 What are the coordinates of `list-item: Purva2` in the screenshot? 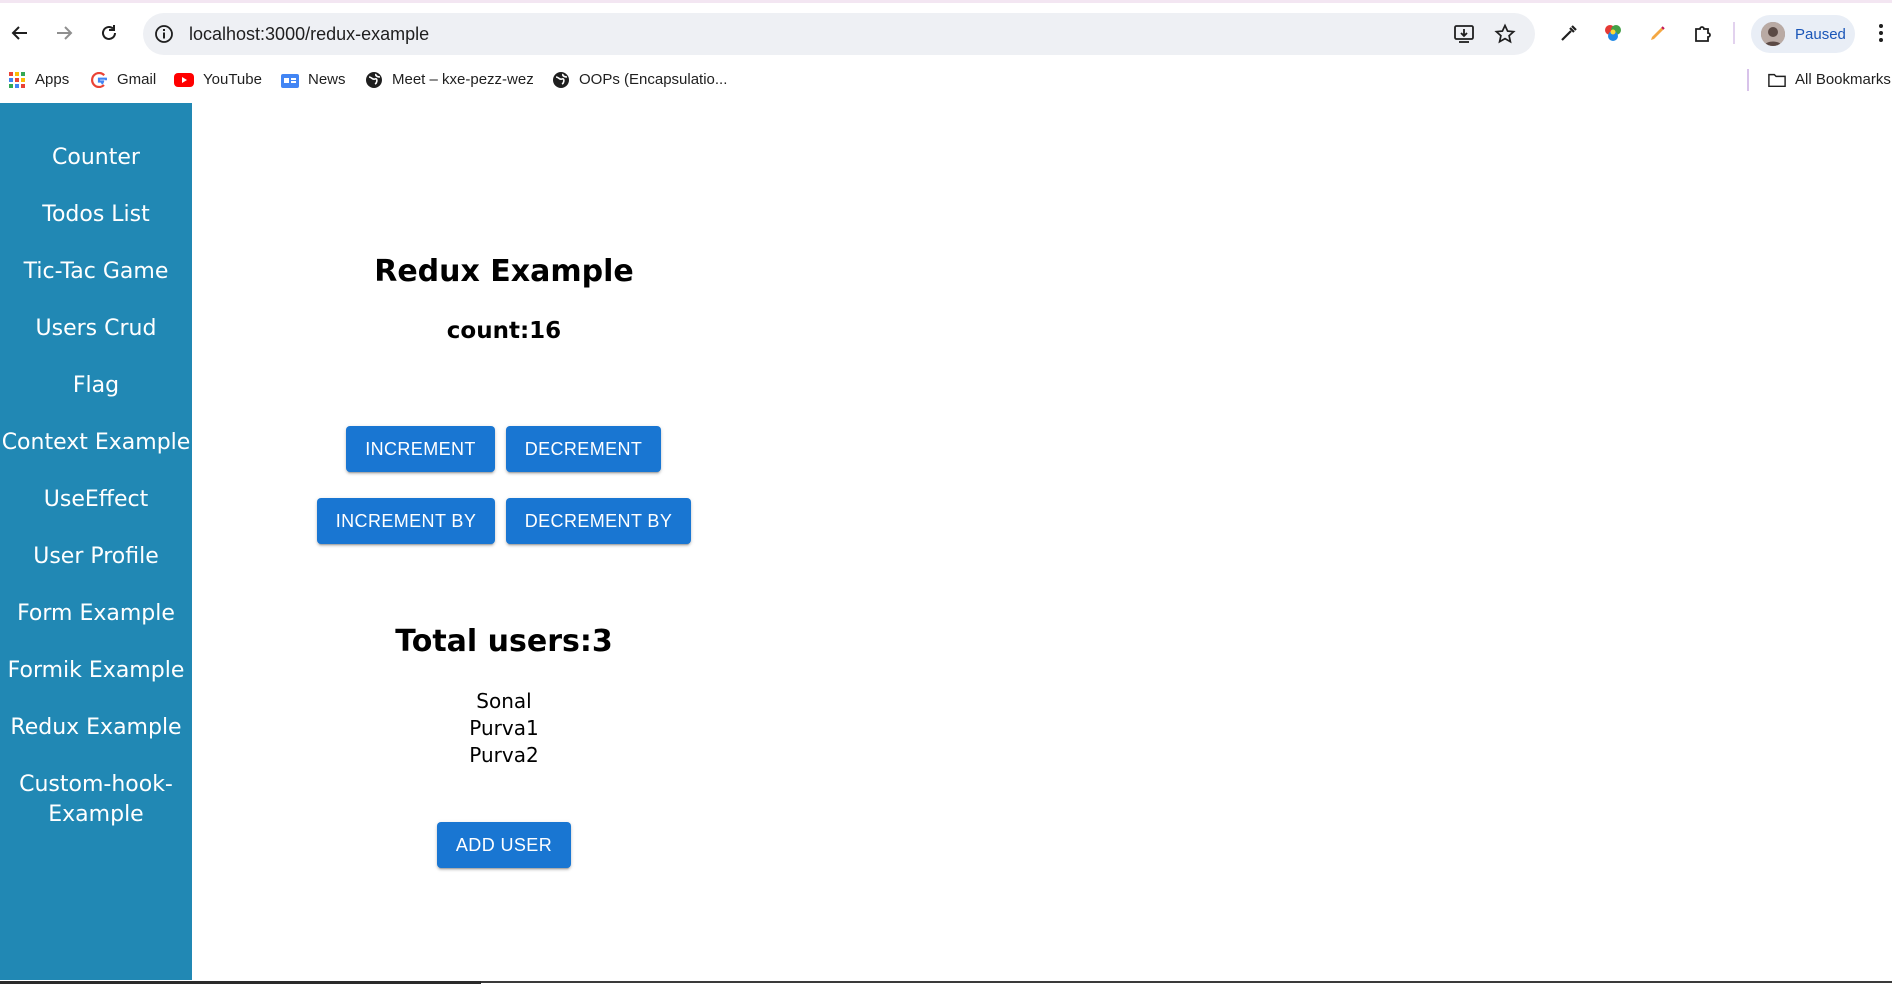 It's located at (504, 755).